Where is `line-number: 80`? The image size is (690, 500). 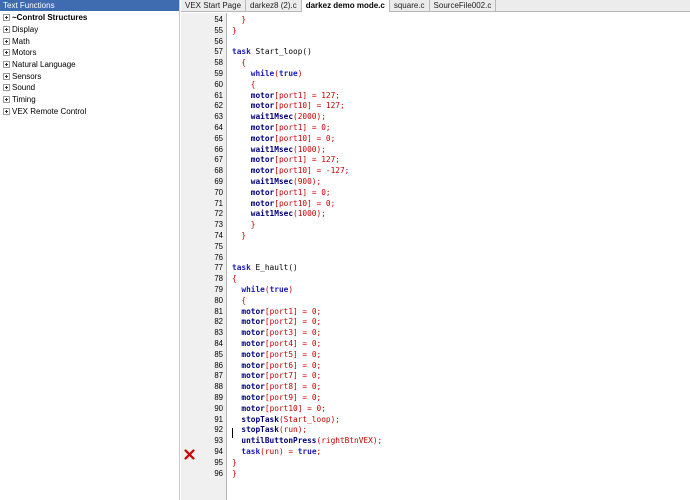
line-number: 80 is located at coordinates (218, 300).